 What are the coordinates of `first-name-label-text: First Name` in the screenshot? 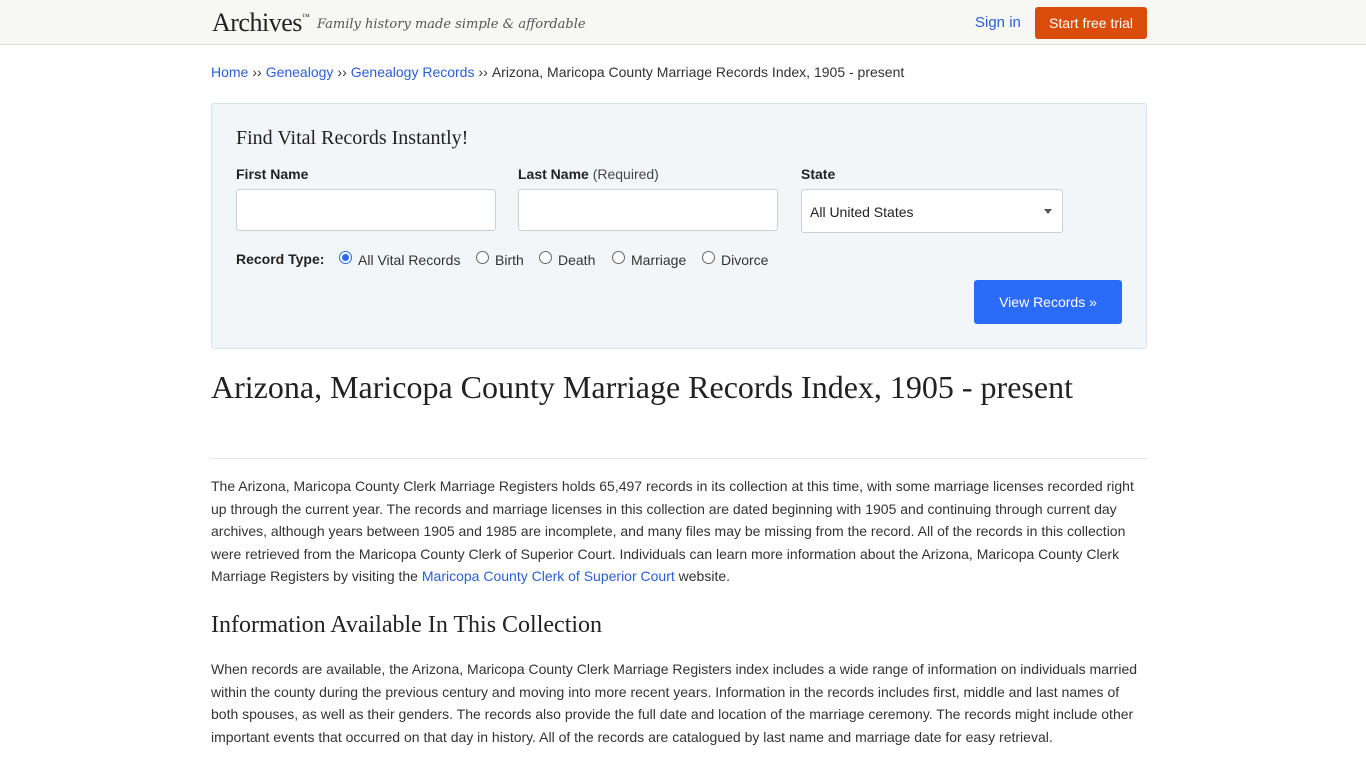 It's located at (272, 174).